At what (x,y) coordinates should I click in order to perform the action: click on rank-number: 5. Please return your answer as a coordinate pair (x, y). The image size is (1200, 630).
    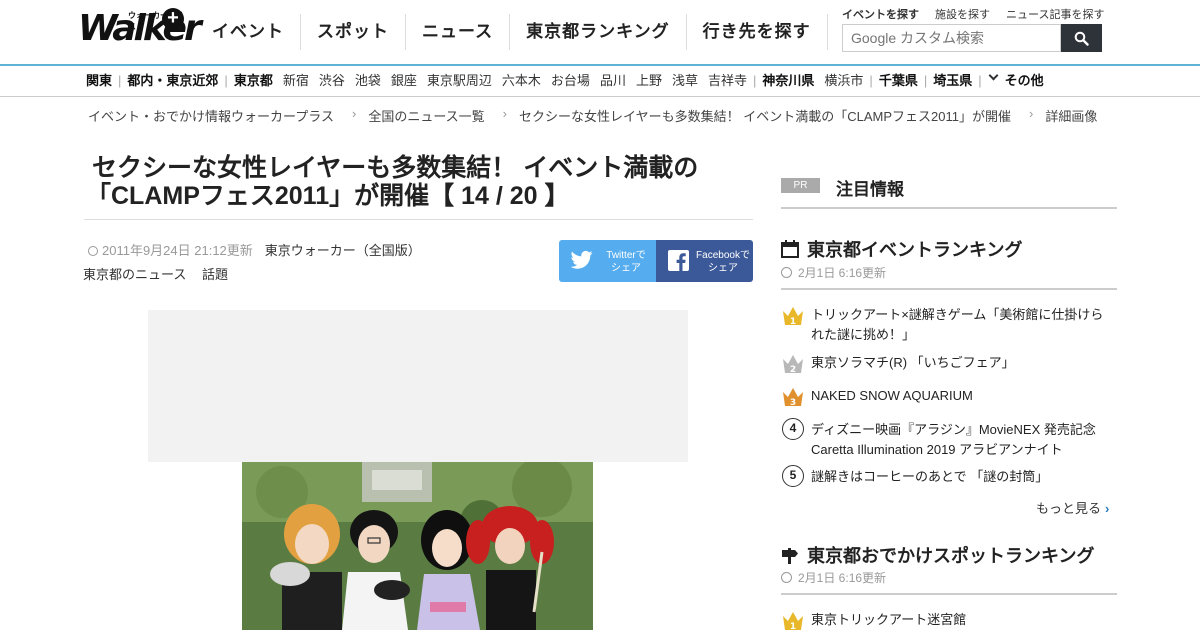
    Looking at the image, I should click on (793, 476).